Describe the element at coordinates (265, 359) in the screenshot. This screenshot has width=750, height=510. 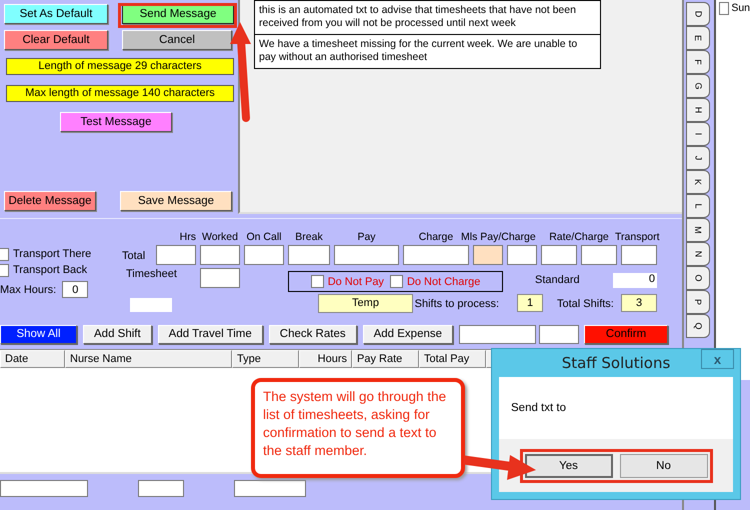
I see `column-header: Type` at that location.